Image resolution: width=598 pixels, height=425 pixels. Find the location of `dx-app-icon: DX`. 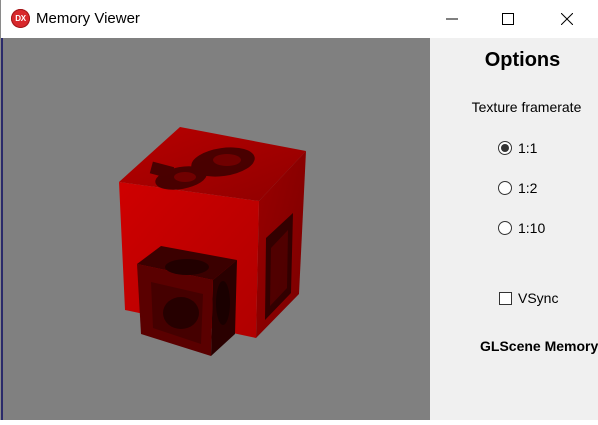

dx-app-icon: DX is located at coordinates (20, 18).